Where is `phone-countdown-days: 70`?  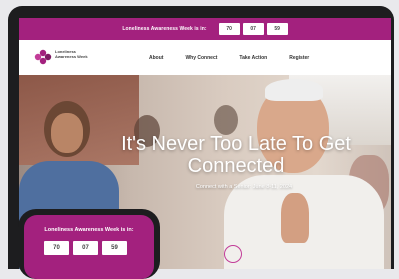
phone-countdown-days: 70 is located at coordinates (56, 248).